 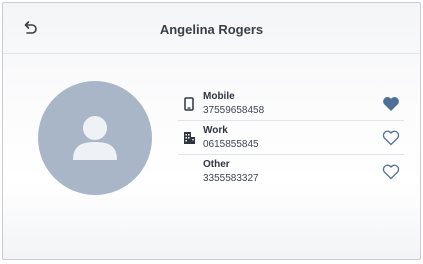 What do you see at coordinates (234, 110) in the screenshot?
I see `phone-number: 37559658458` at bounding box center [234, 110].